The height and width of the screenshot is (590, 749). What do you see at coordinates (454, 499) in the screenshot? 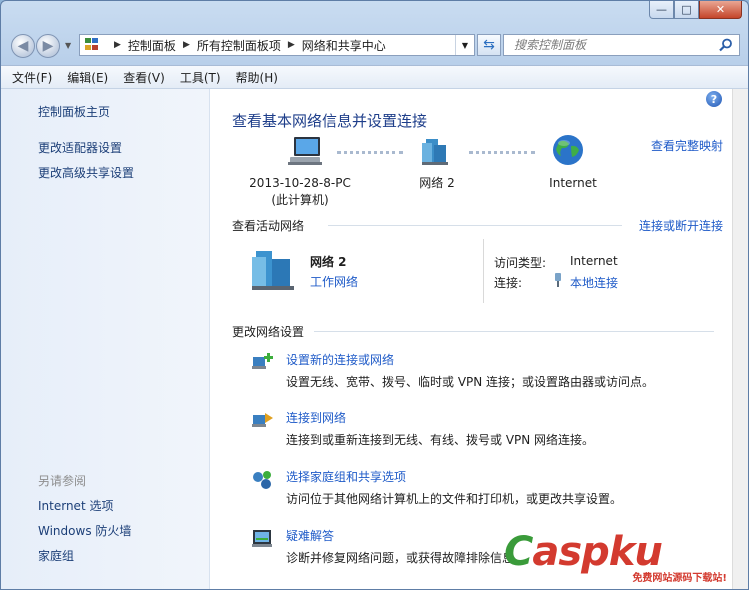
I see `task-homegroup-desc: 访问位于其他网络计算机上的文件和打印机，或更改共享设置。` at bounding box center [454, 499].